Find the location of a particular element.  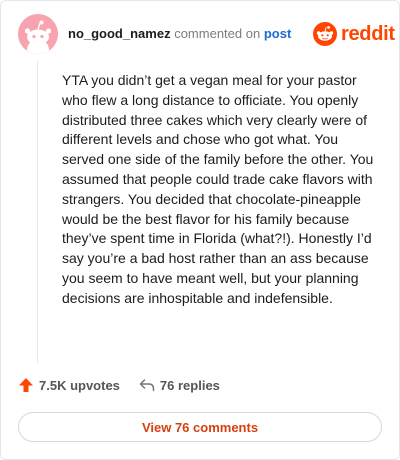

username: no_good_namez is located at coordinates (119, 33).